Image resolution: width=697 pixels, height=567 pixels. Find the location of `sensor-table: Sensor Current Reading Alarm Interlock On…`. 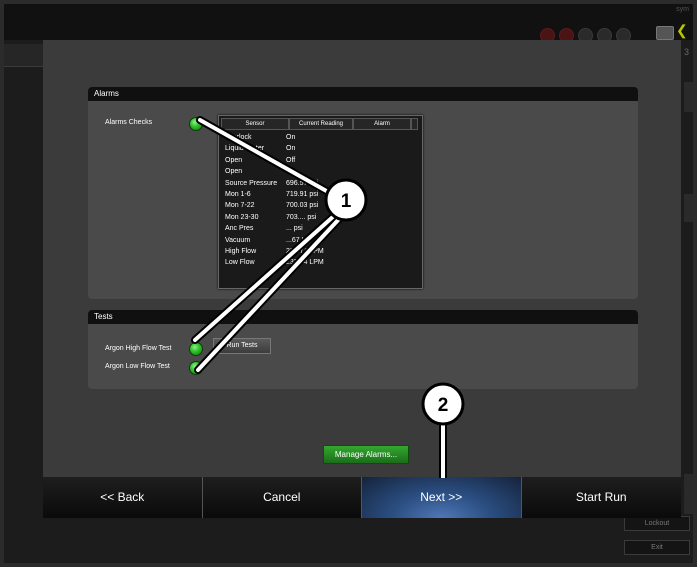

sensor-table: Sensor Current Reading Alarm Interlock On… is located at coordinates (320, 202).